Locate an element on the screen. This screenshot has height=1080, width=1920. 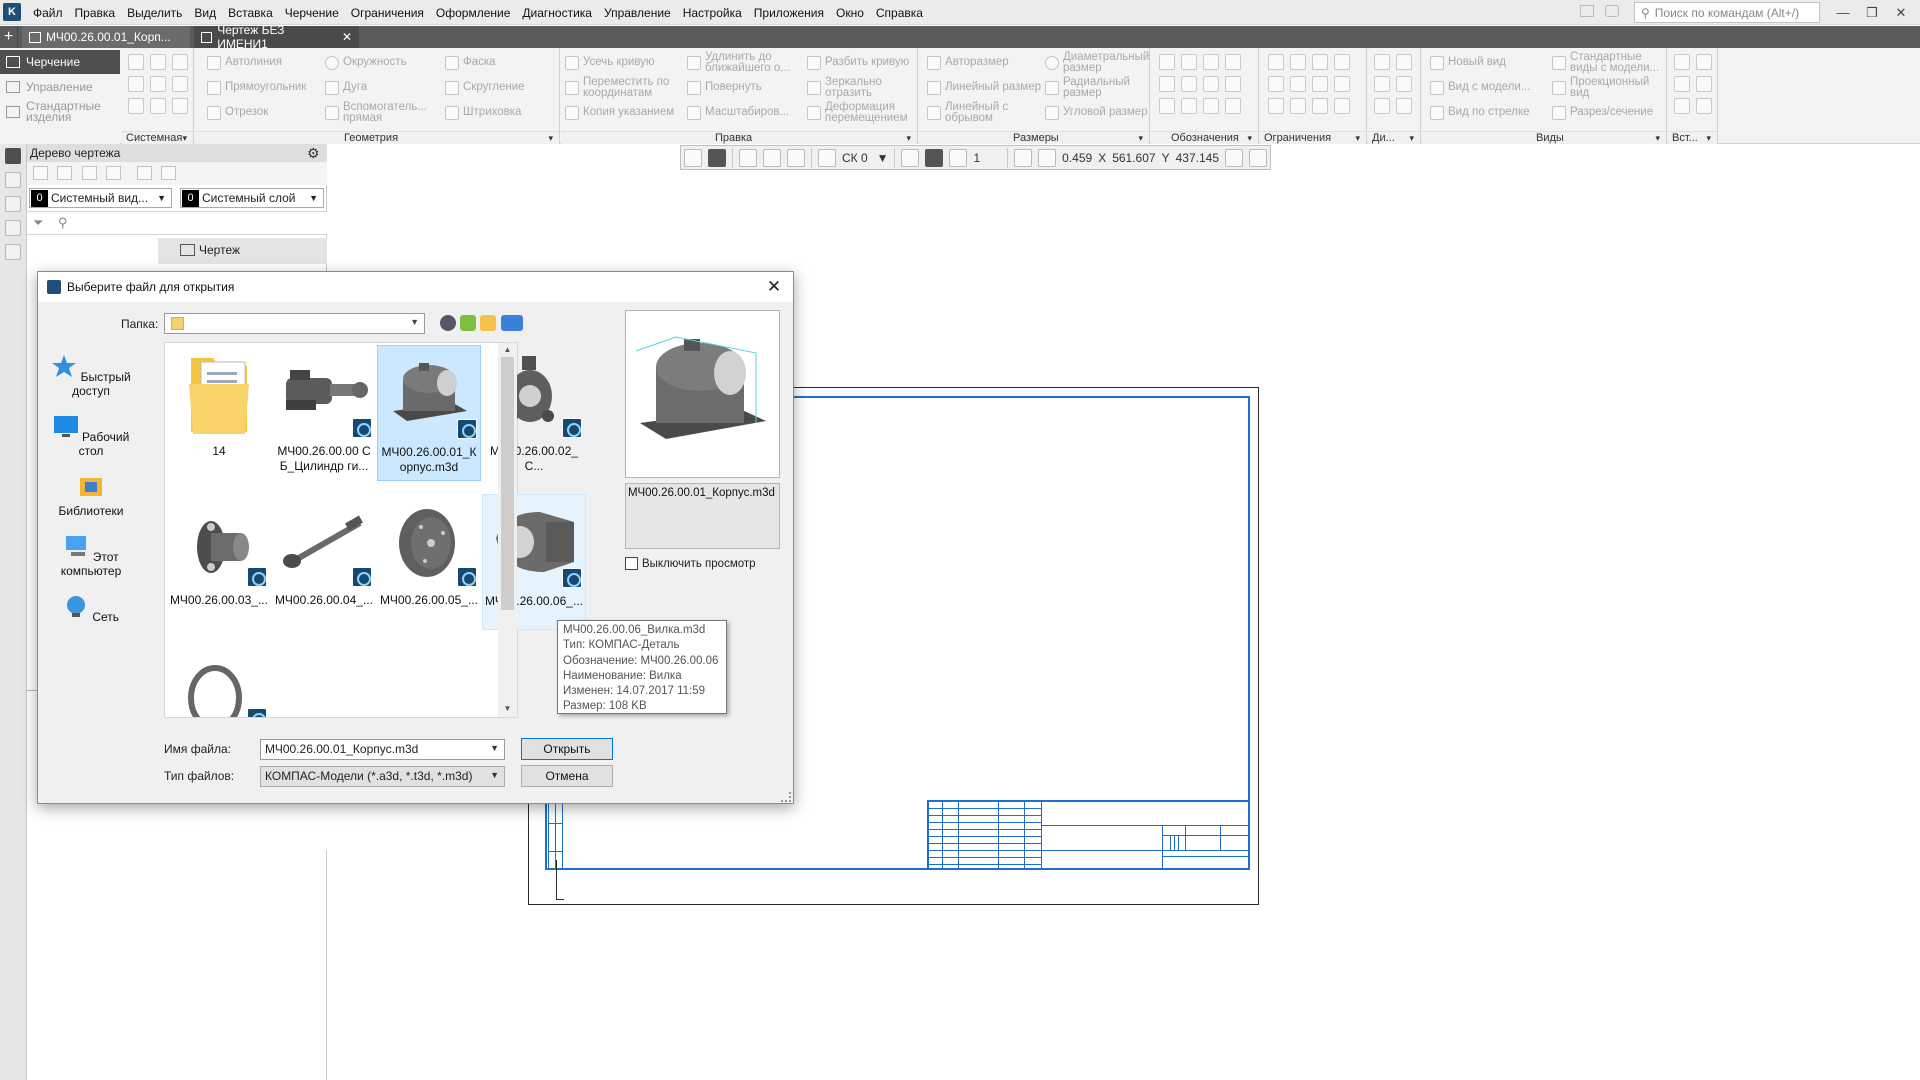
properties-panel-icon is located at coordinates (13, 180).